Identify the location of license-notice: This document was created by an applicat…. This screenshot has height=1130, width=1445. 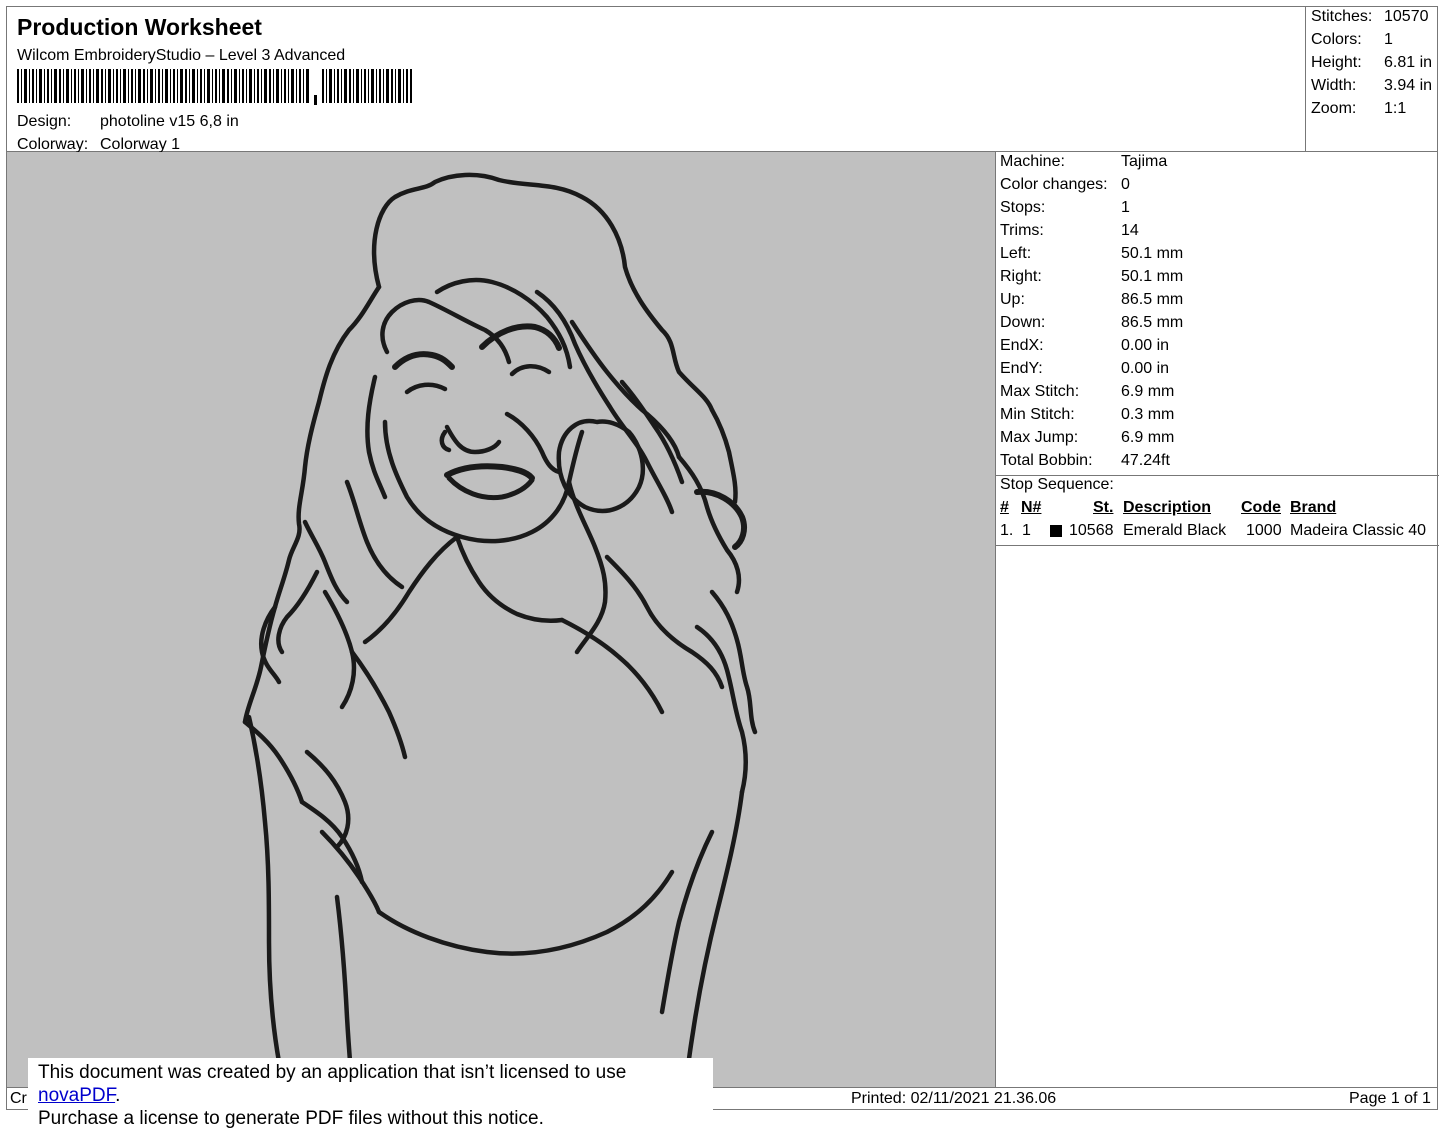
(370, 1093).